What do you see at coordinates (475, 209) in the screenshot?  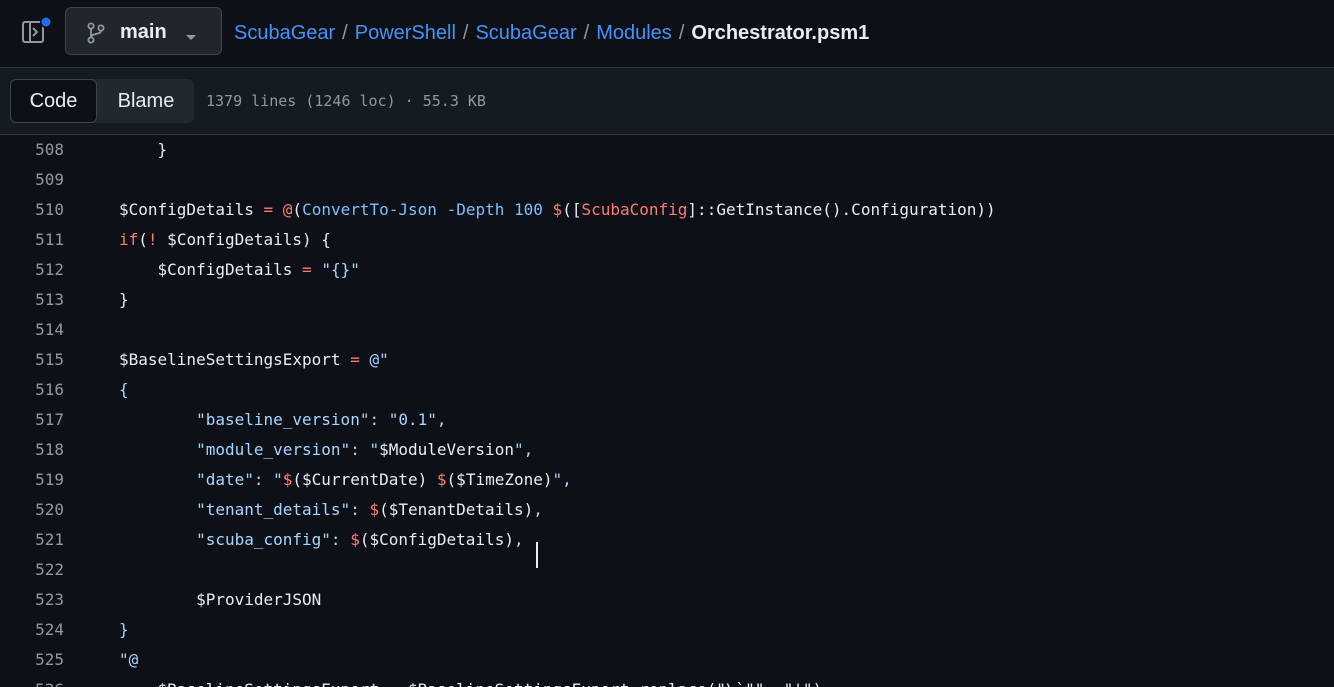 I see `code-token: -Depth` at bounding box center [475, 209].